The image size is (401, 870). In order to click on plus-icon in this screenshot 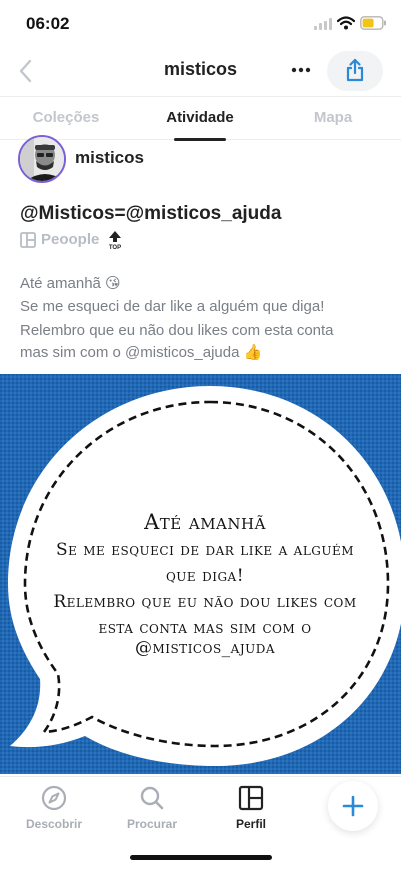, I will do `click(353, 806)`.